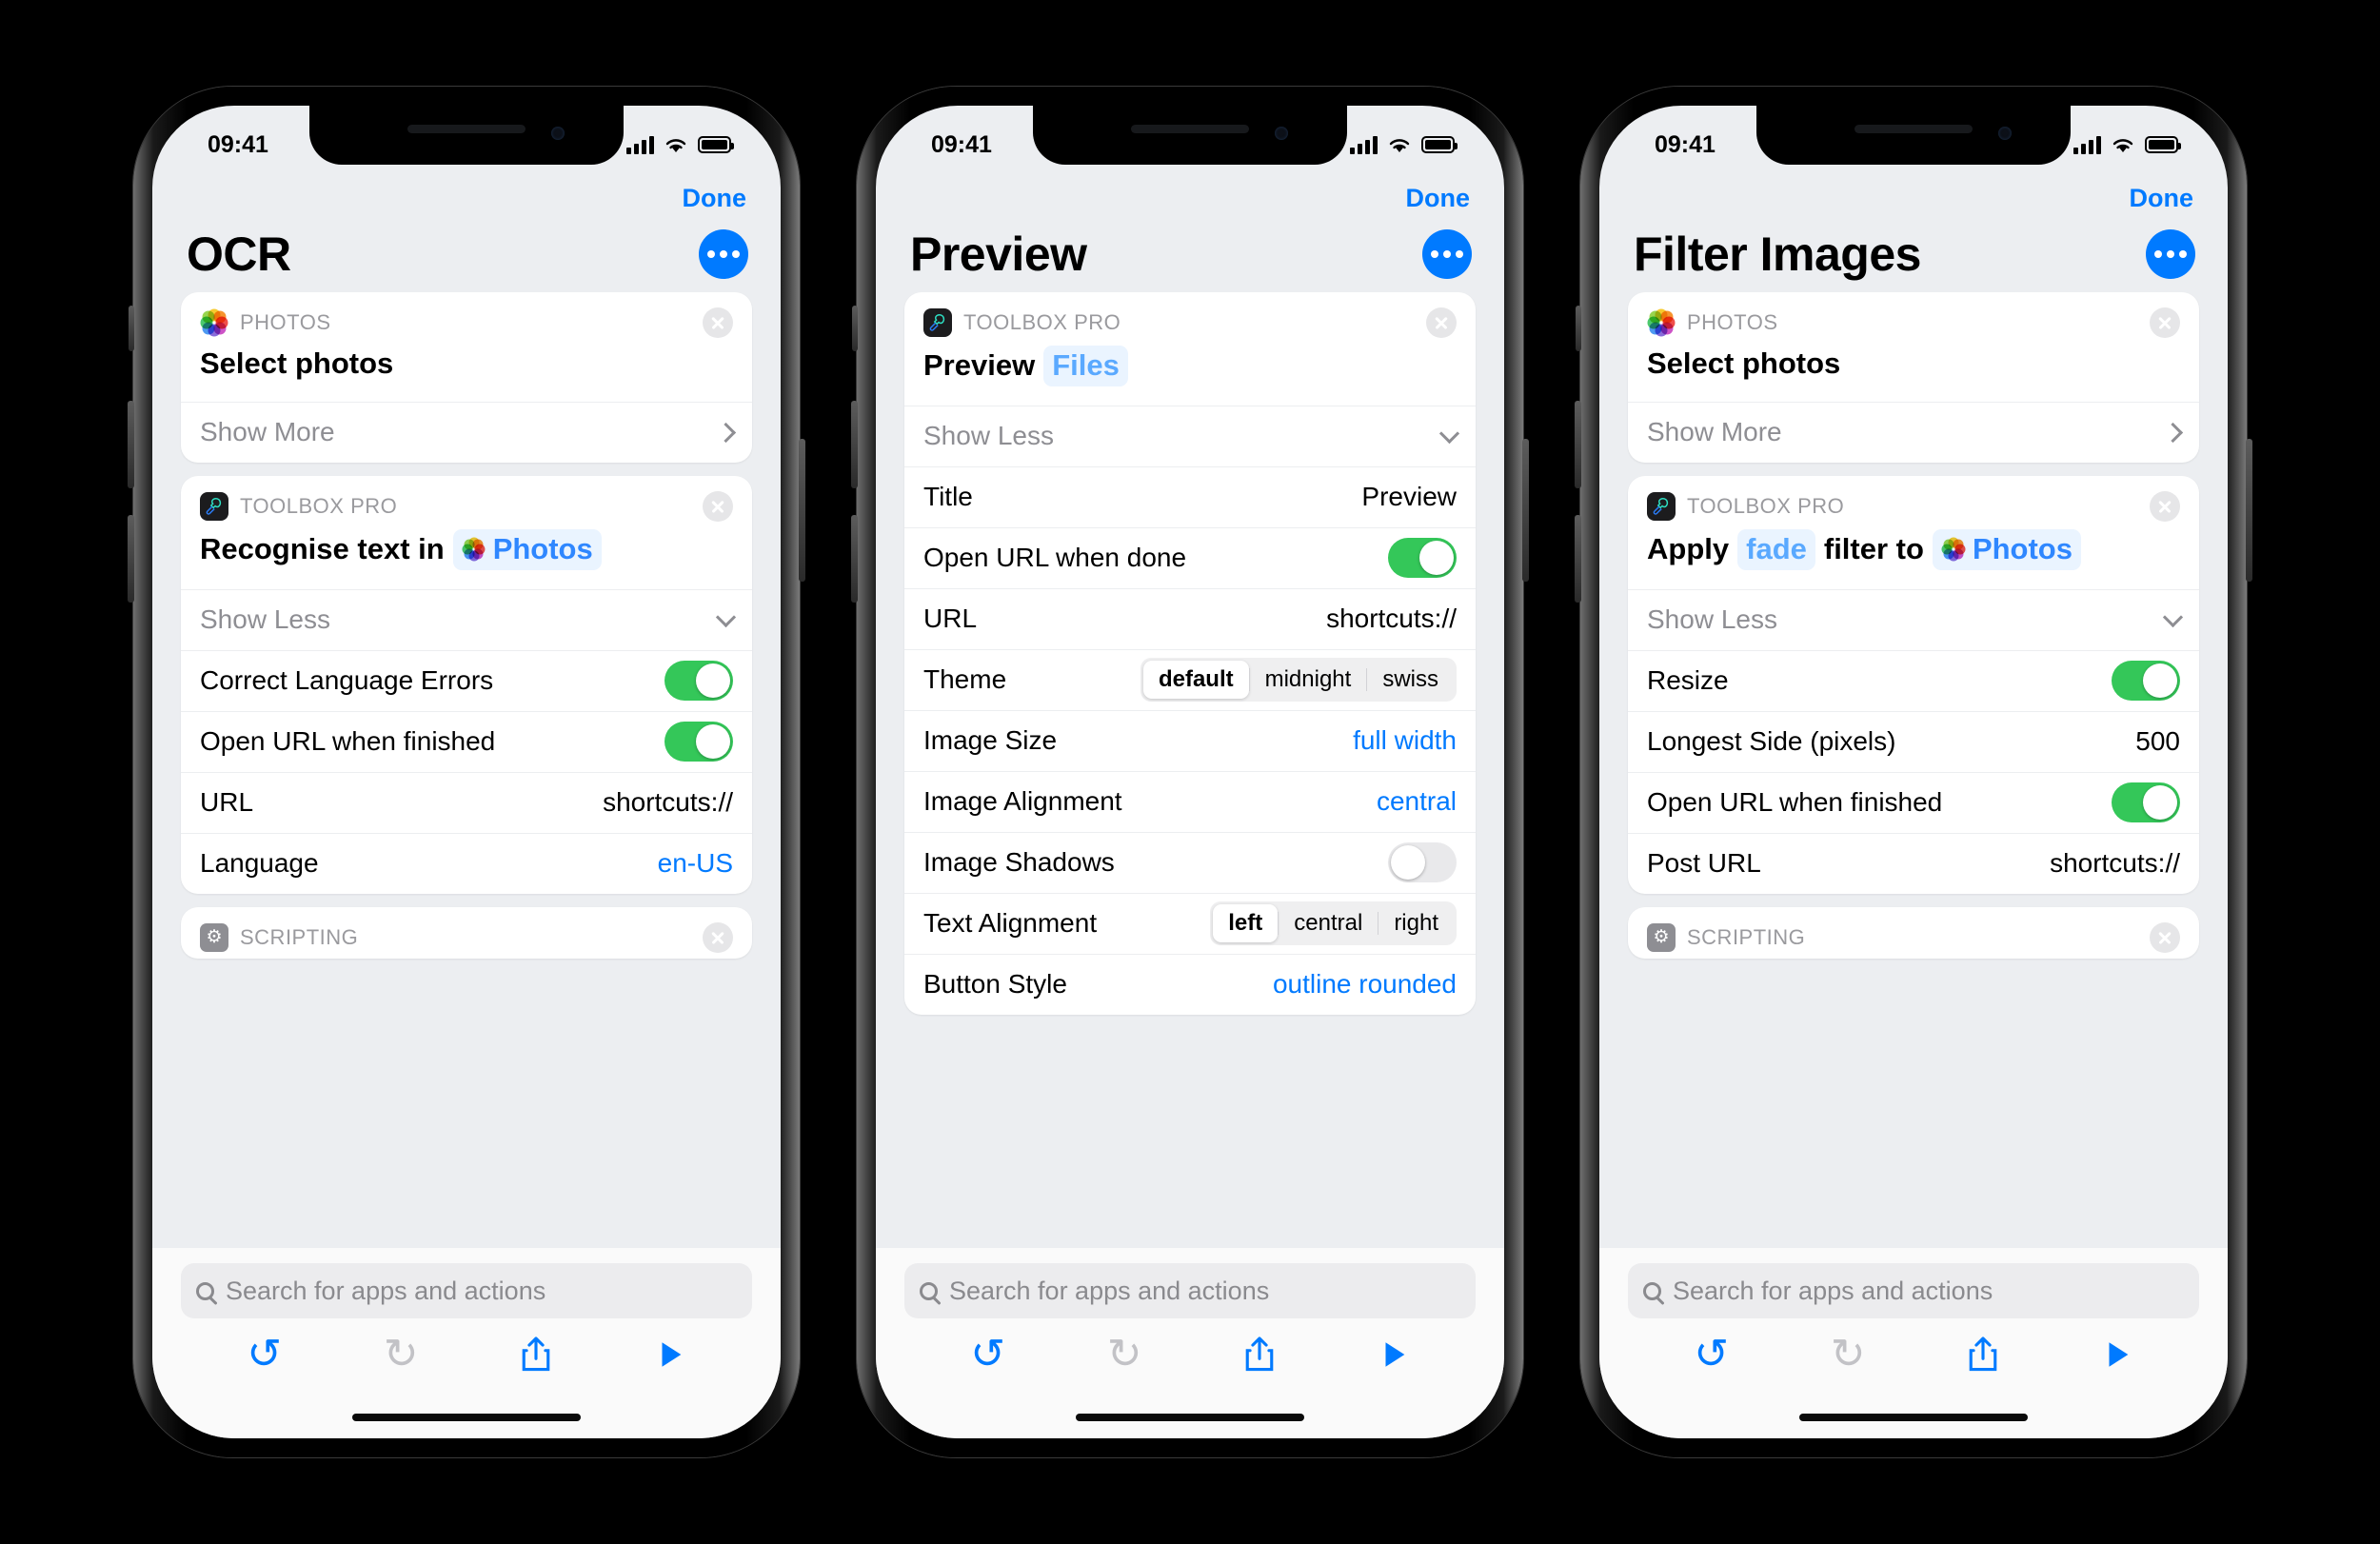 The image size is (2380, 1544). Describe the element at coordinates (1190, 862) in the screenshot. I see `settings-row: Image Shadows` at that location.